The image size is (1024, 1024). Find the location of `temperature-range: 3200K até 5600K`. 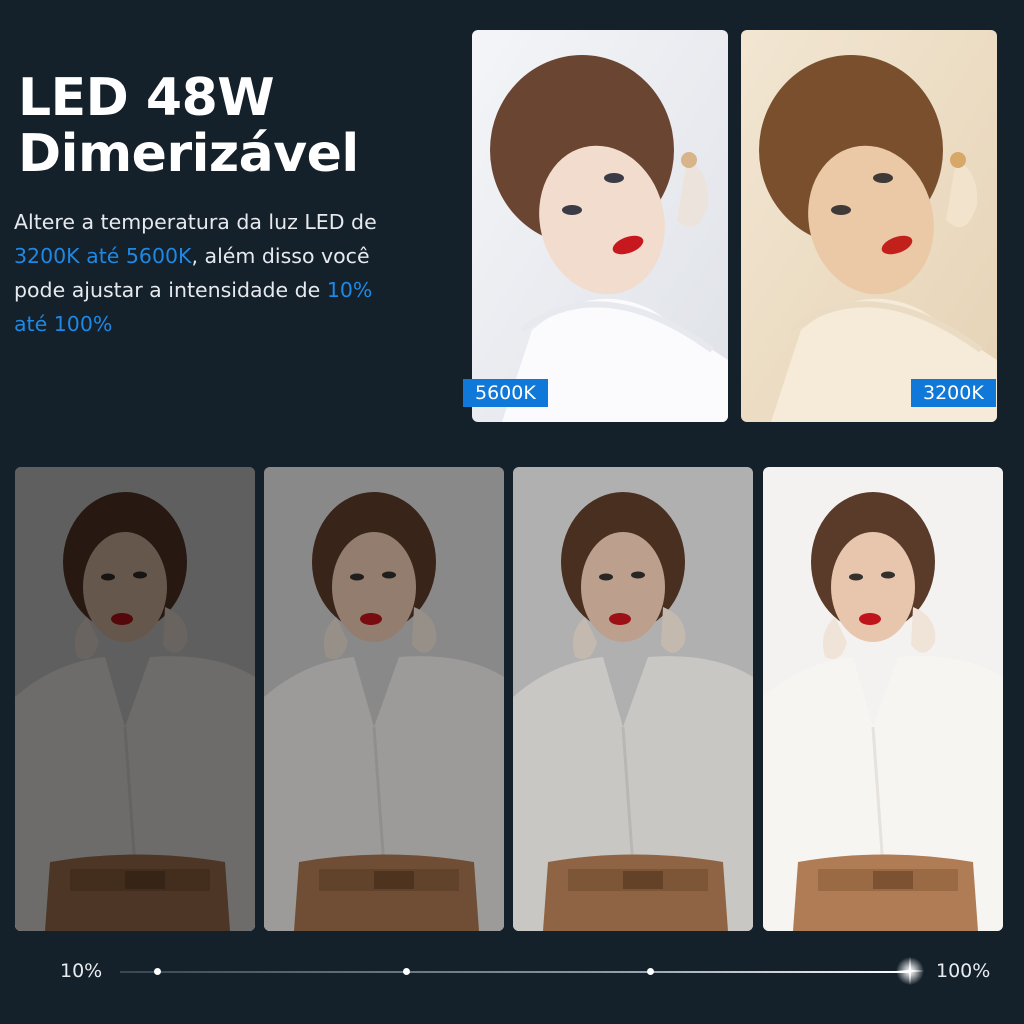

temperature-range: 3200K até 5600K is located at coordinates (103, 256).